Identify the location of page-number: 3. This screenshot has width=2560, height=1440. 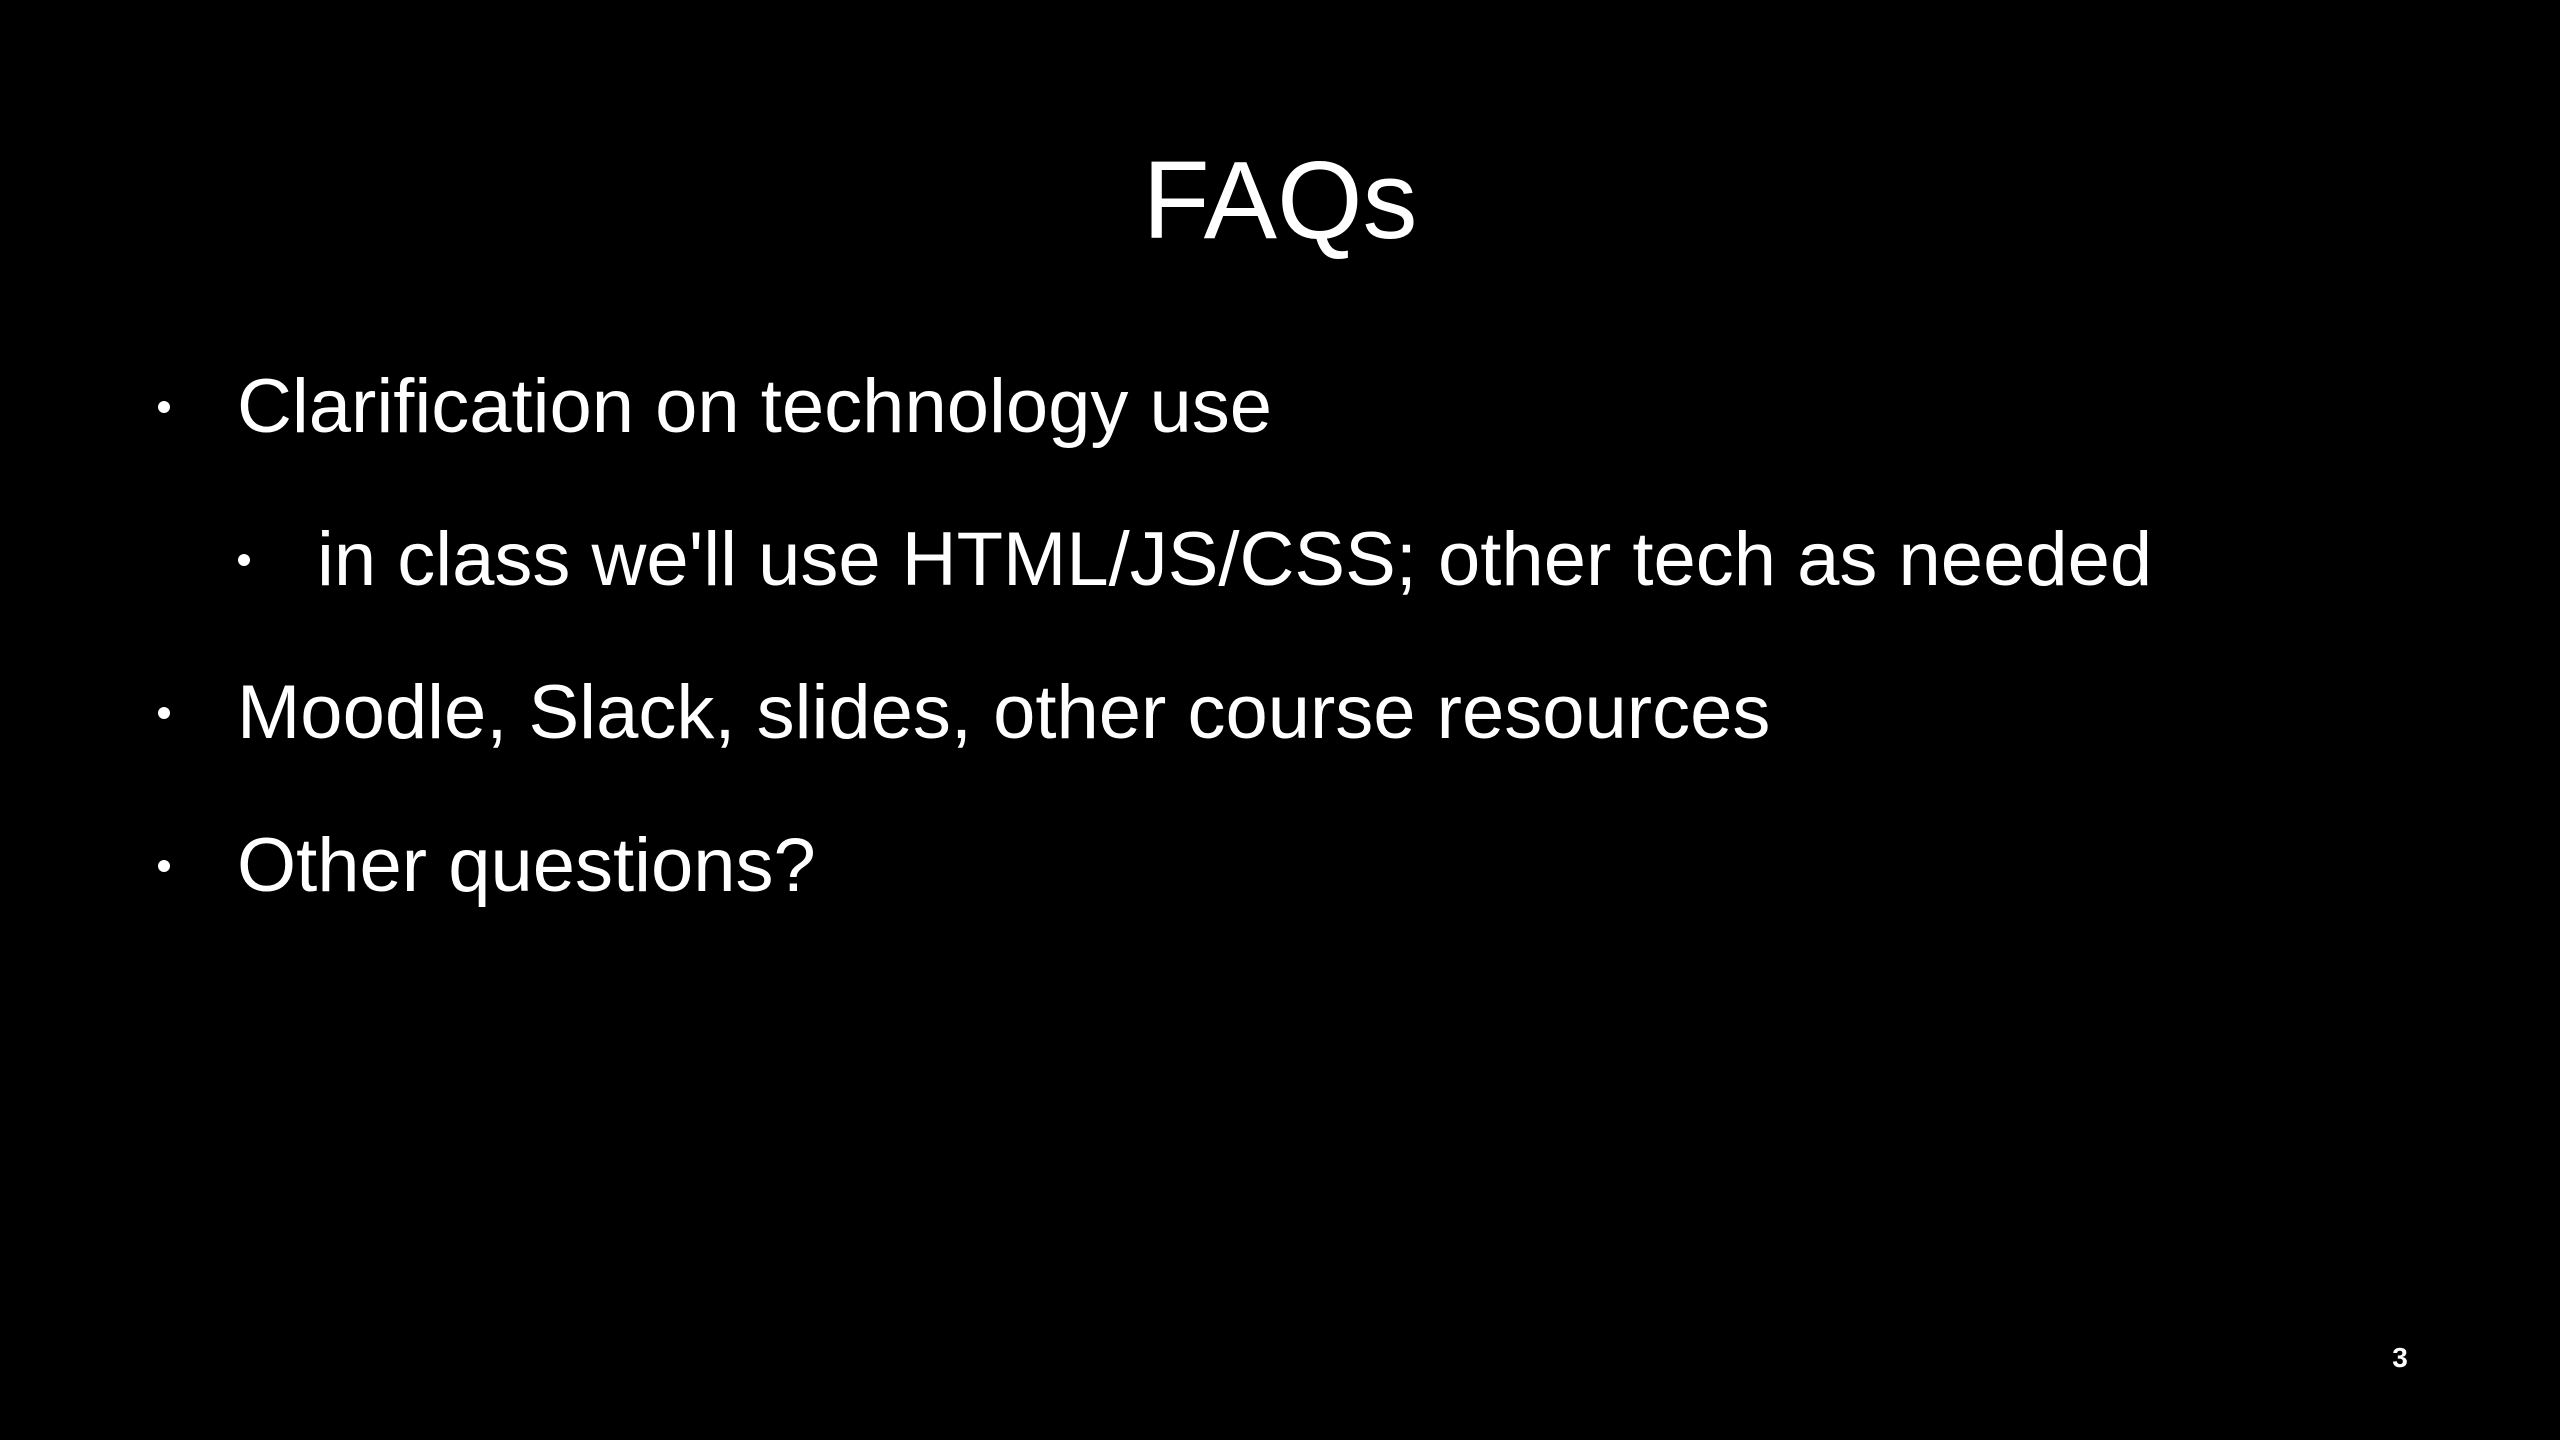
(2400, 1357).